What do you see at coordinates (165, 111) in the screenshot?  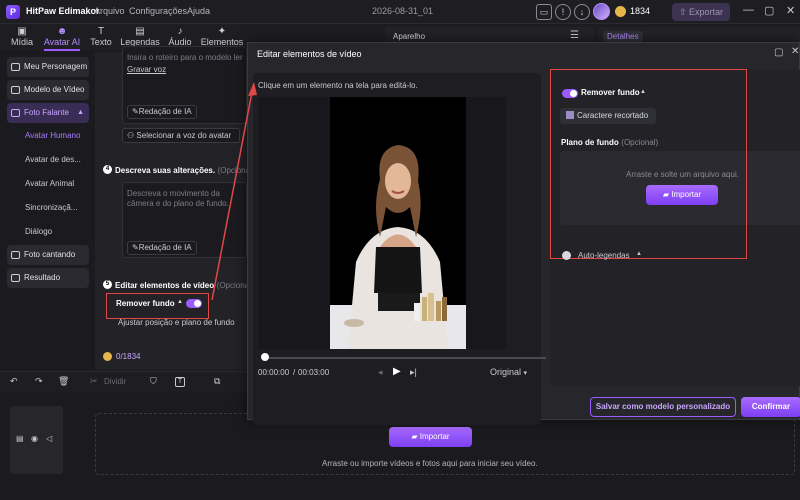 I see `ai-writing-label: Redação de IA` at bounding box center [165, 111].